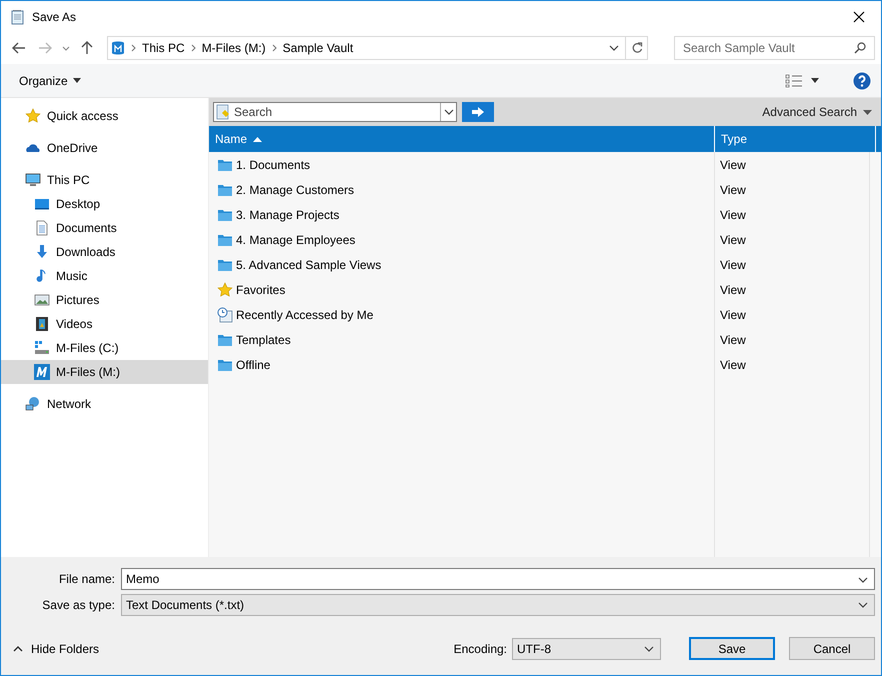 This screenshot has width=882, height=676. I want to click on breadcrumb: Sample Vault, so click(318, 48).